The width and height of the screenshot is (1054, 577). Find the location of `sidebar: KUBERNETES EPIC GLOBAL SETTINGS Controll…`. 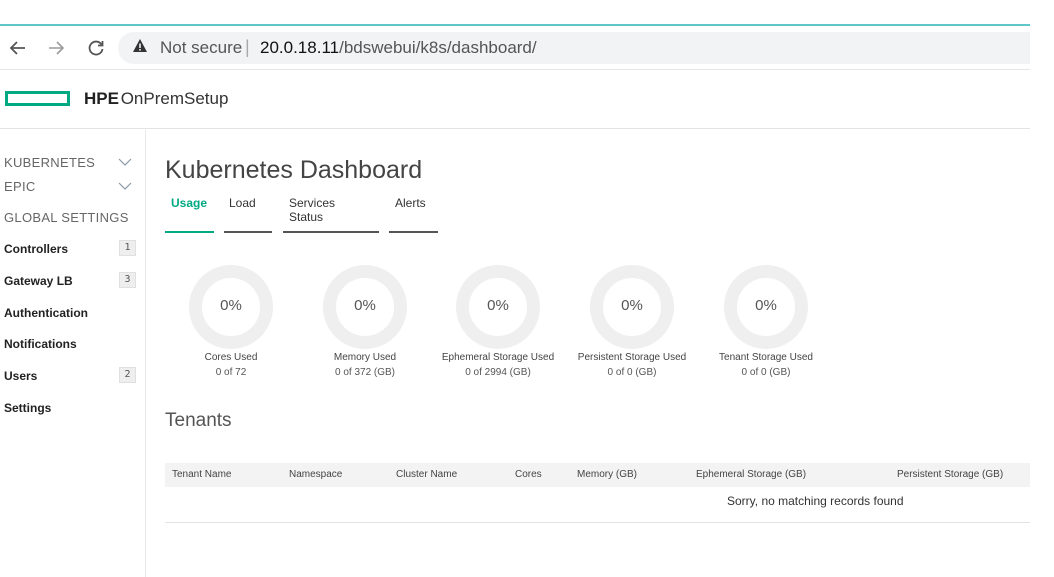

sidebar: KUBERNETES EPIC GLOBAL SETTINGS Controll… is located at coordinates (73, 353).